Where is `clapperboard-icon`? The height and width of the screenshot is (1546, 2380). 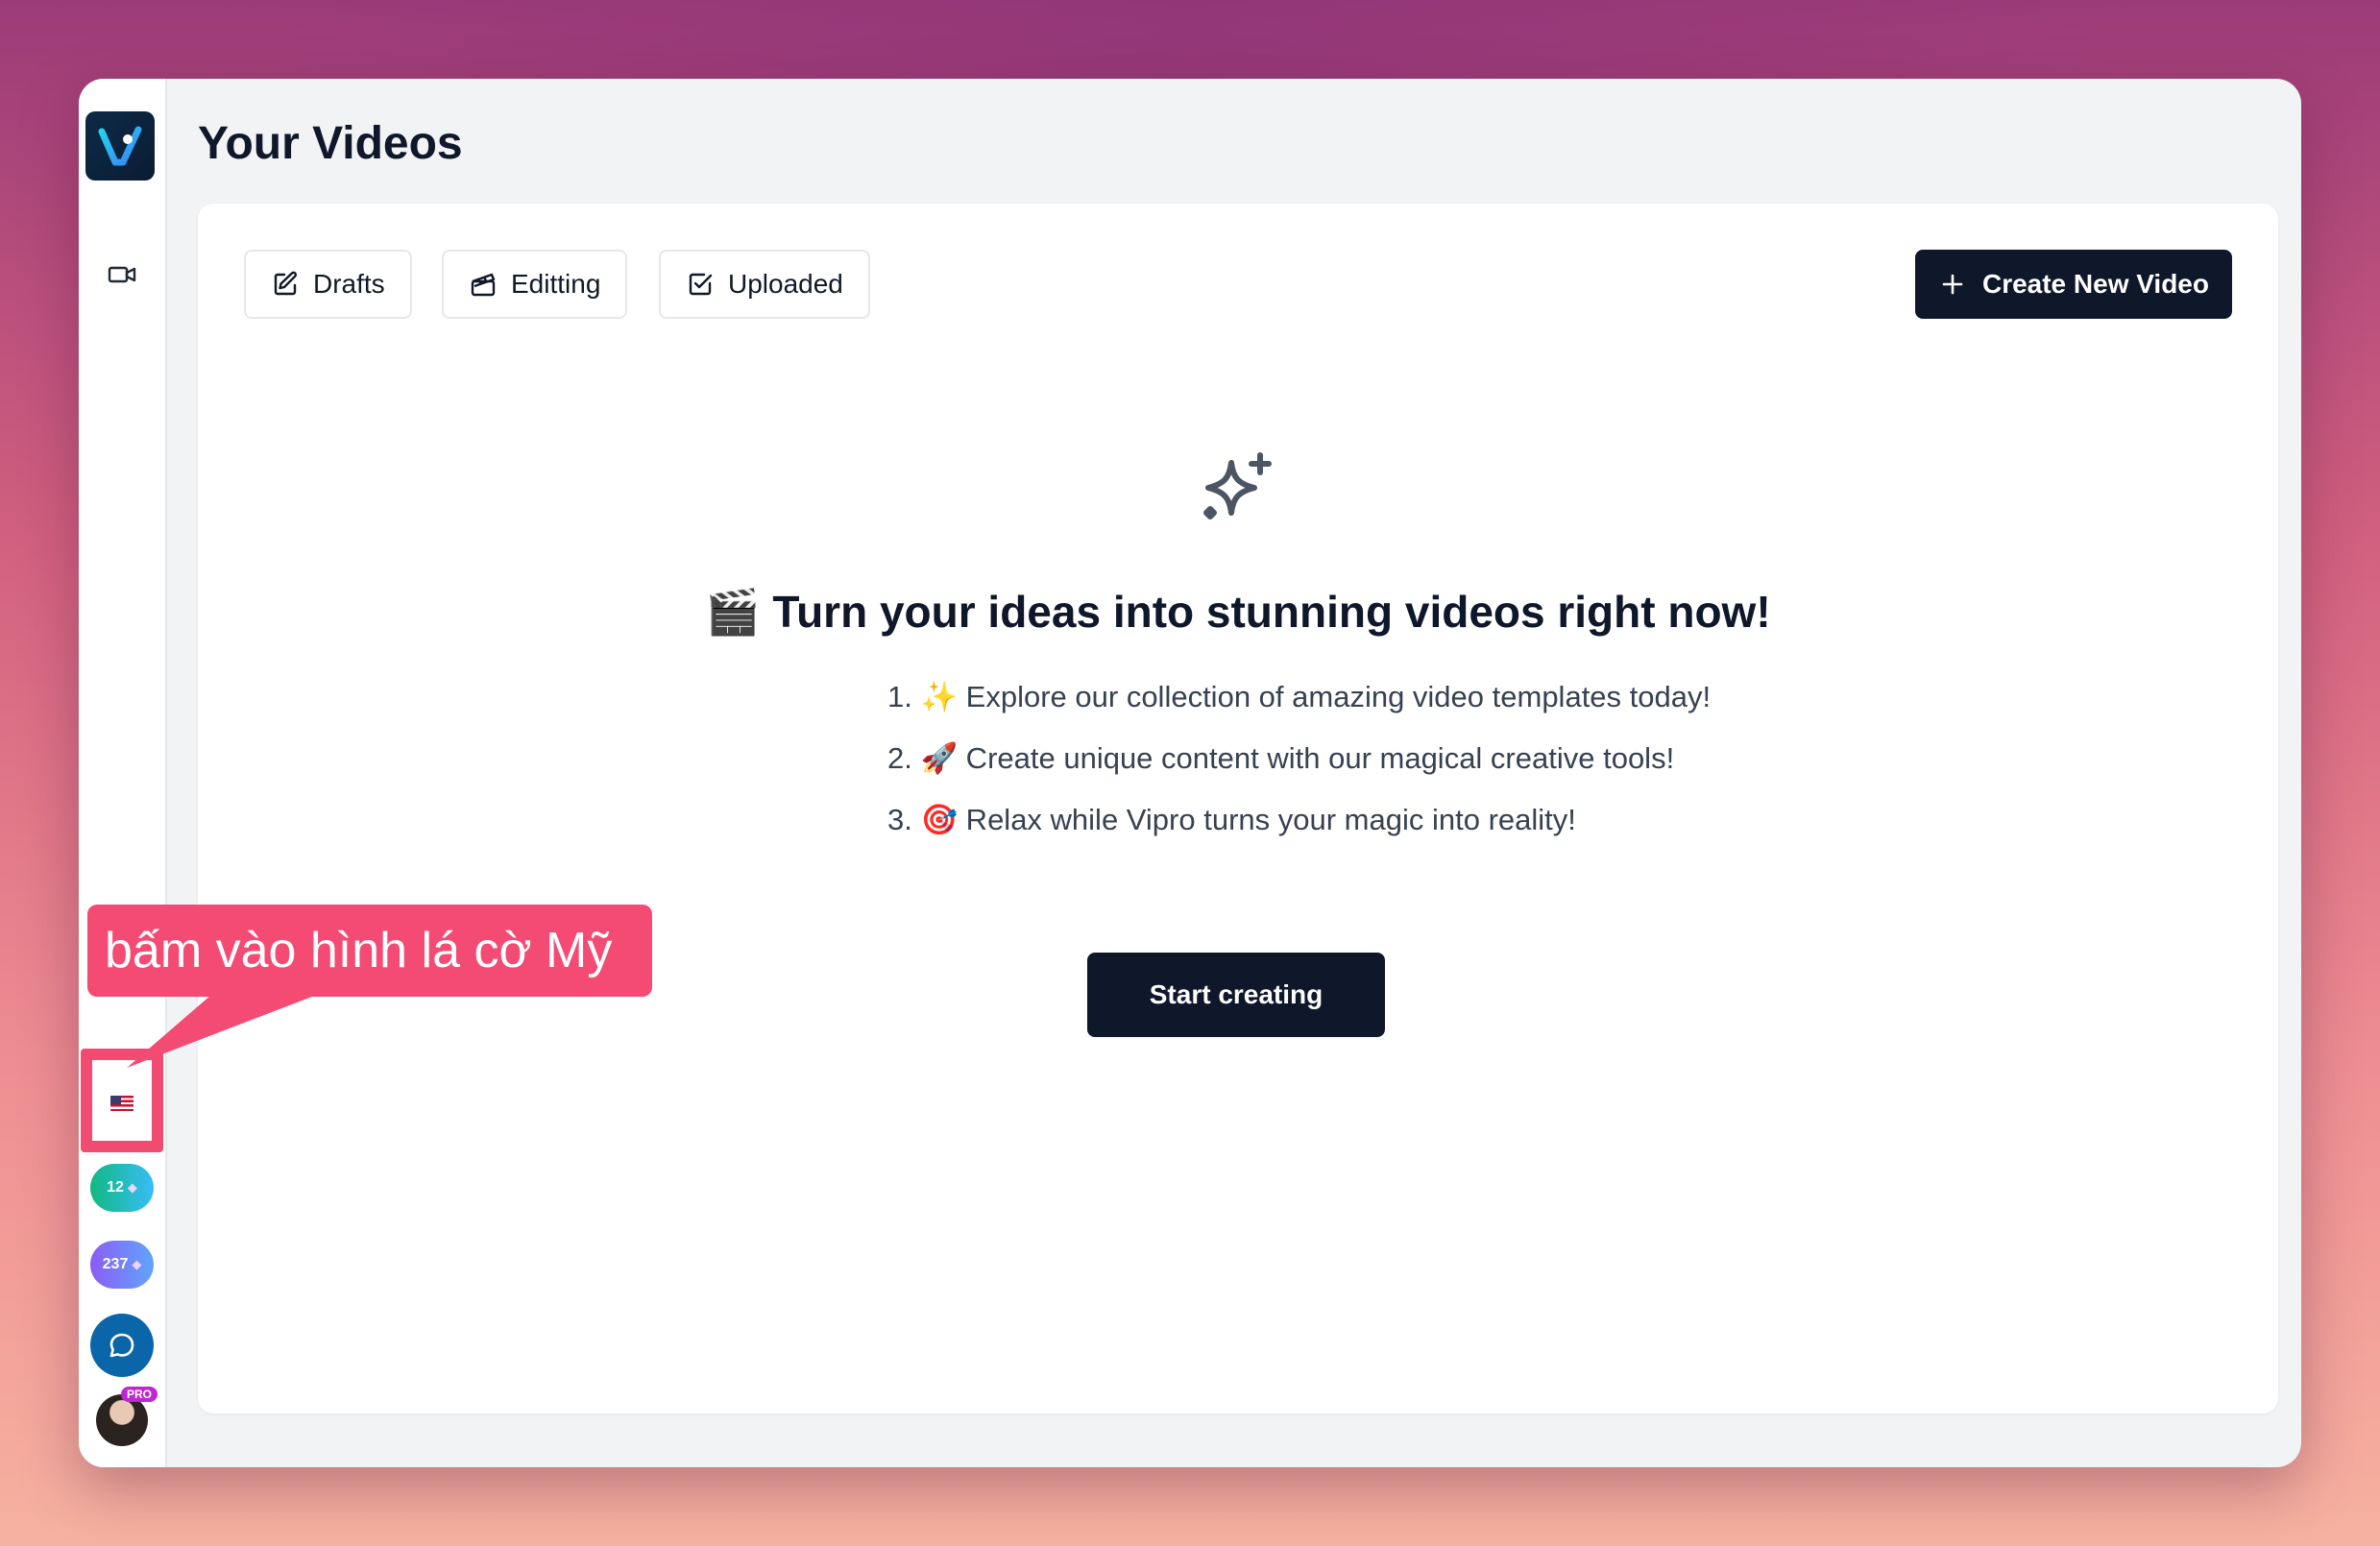
clapperboard-icon is located at coordinates (484, 285).